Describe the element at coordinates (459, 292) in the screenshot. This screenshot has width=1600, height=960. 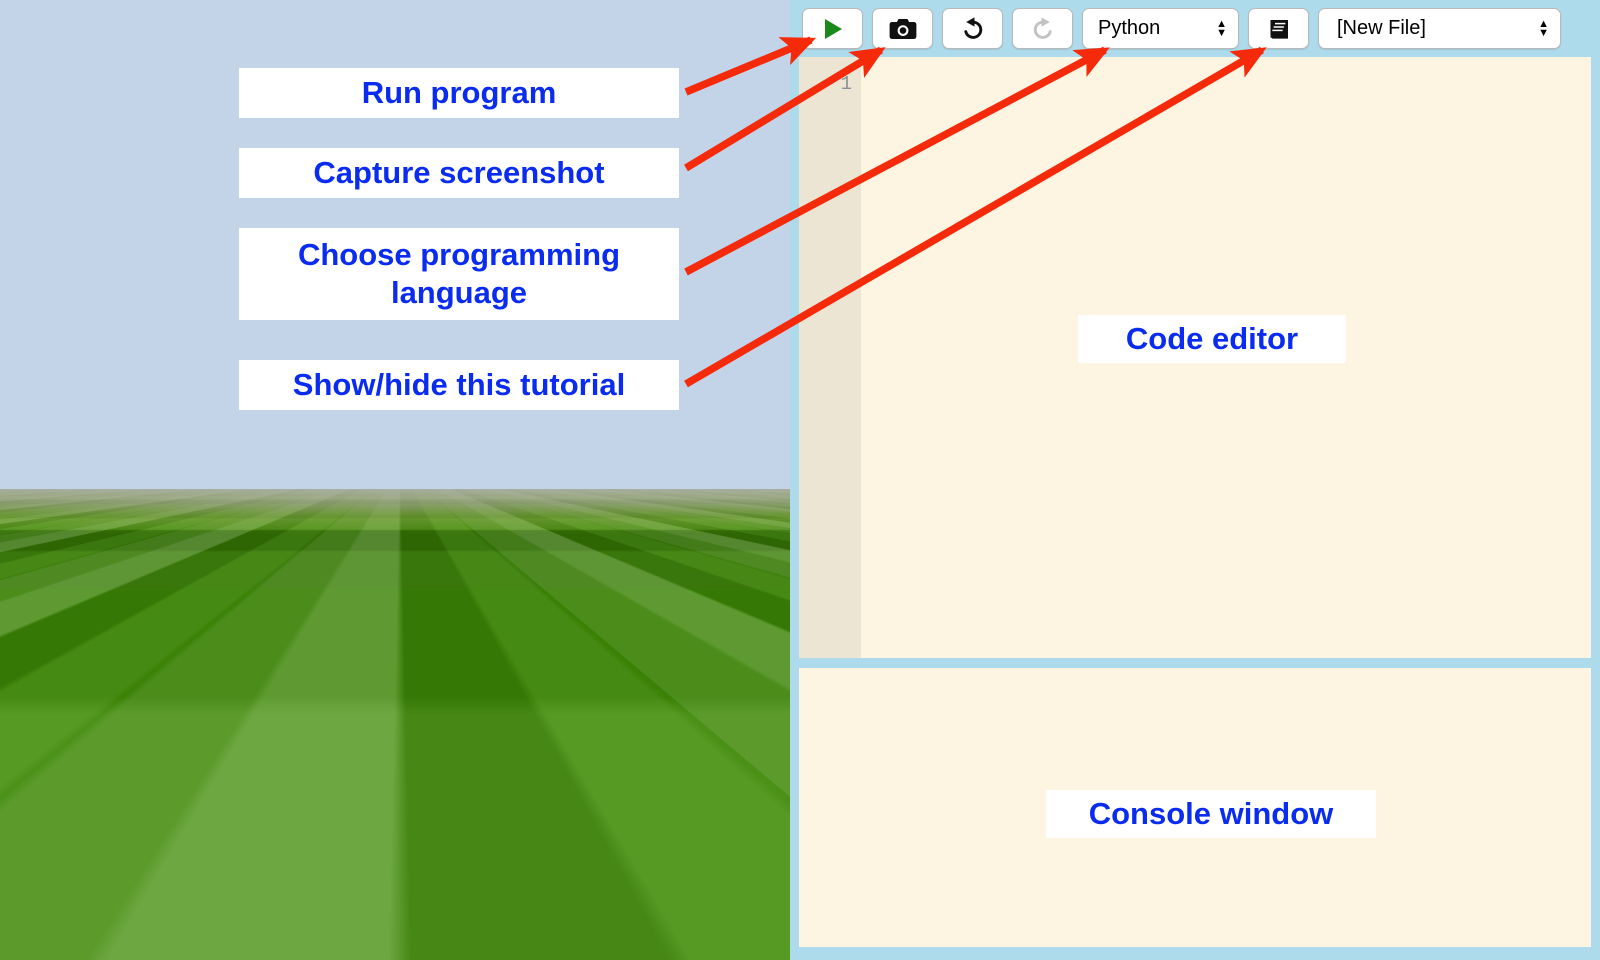
I see `callout-choose-language-line2: language` at that location.